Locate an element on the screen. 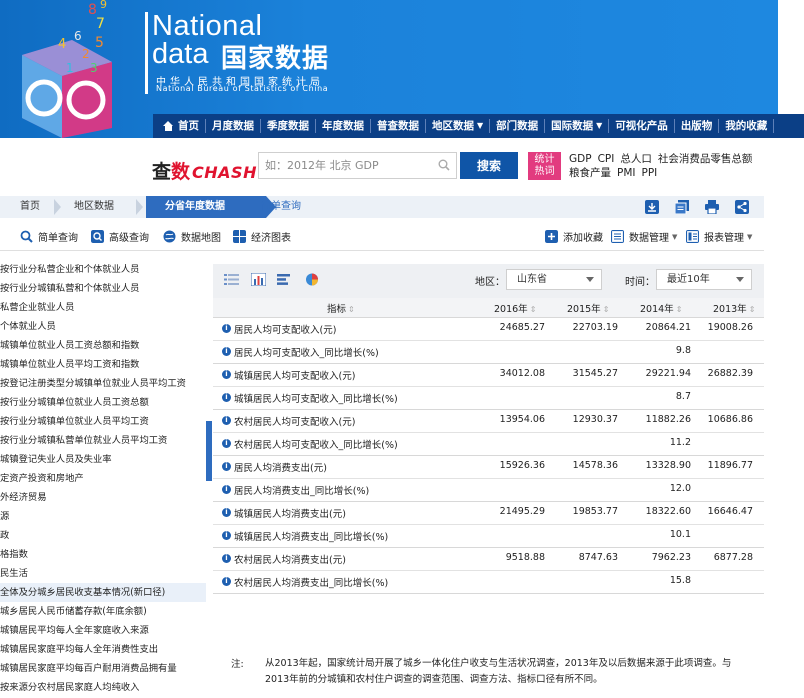 The height and width of the screenshot is (698, 804). region-select: 山东省 is located at coordinates (554, 279).